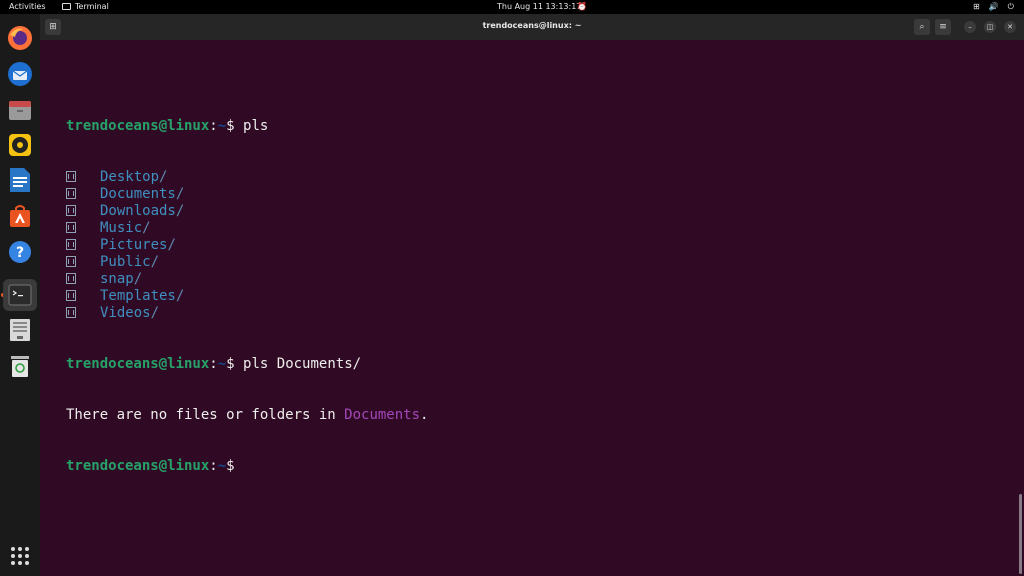 This screenshot has width=1024, height=576. Describe the element at coordinates (382, 415) in the screenshot. I see `message-folder: Documents` at that location.